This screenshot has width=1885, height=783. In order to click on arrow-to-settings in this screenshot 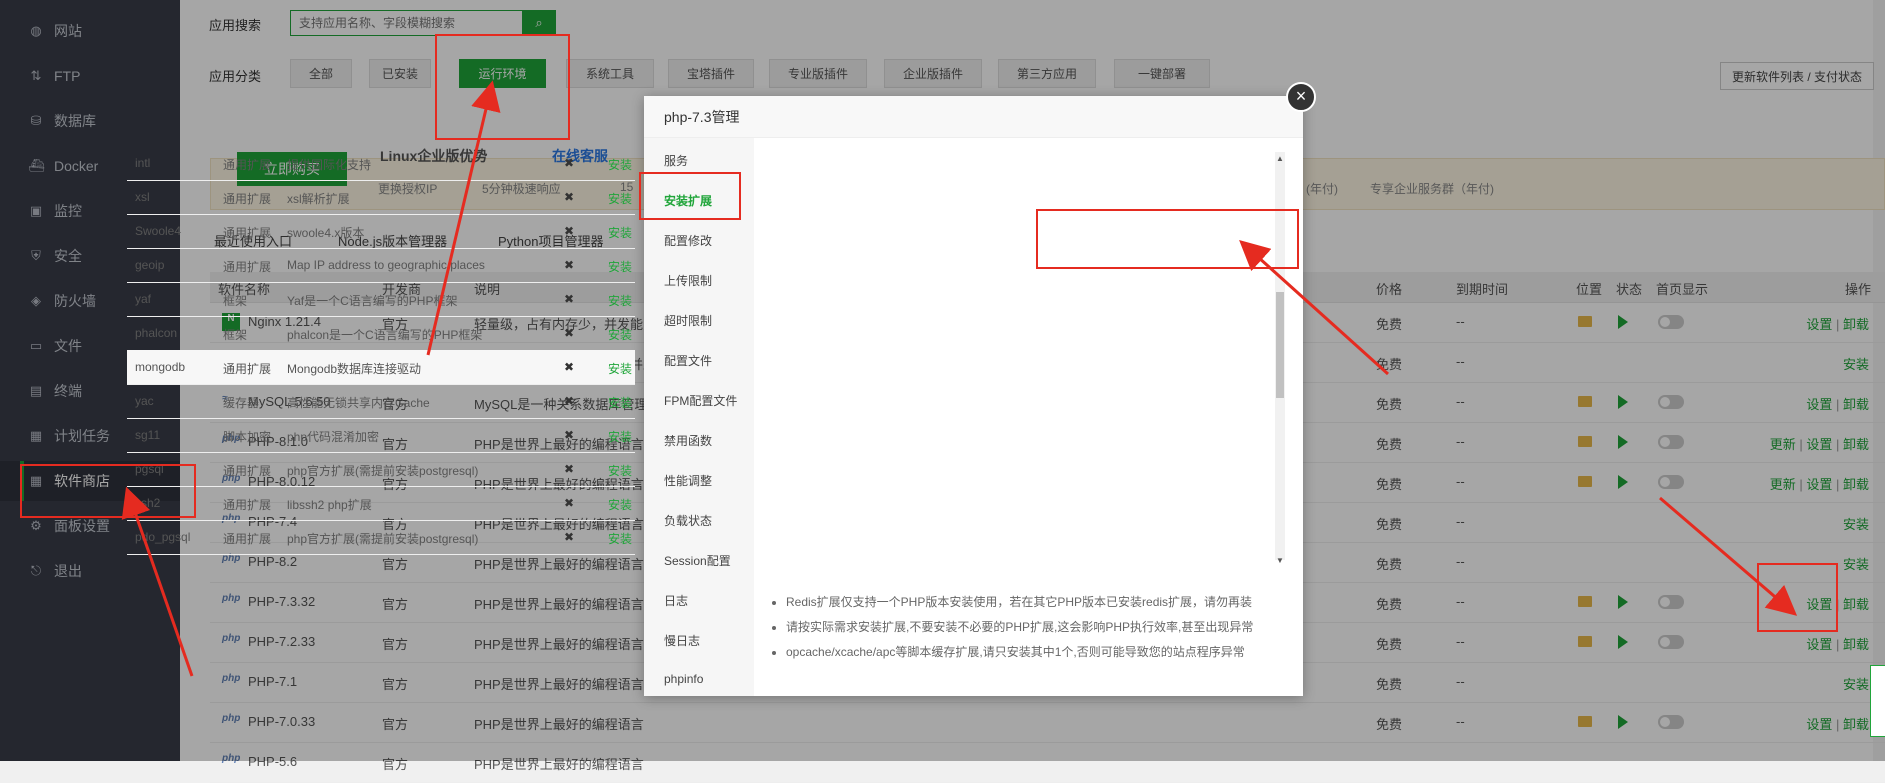, I will do `click(1728, 556)`.